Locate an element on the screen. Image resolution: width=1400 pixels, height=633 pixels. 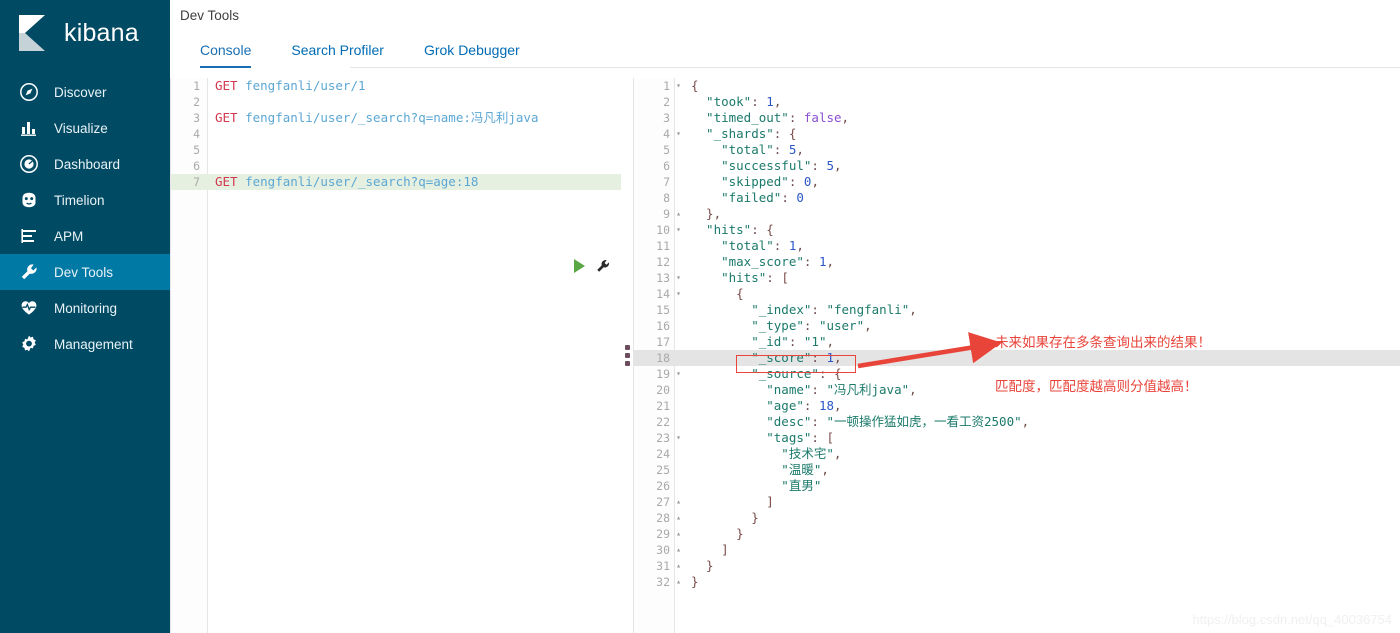
code-line: 1 GET fengfanli/user/1 is located at coordinates (396, 86).